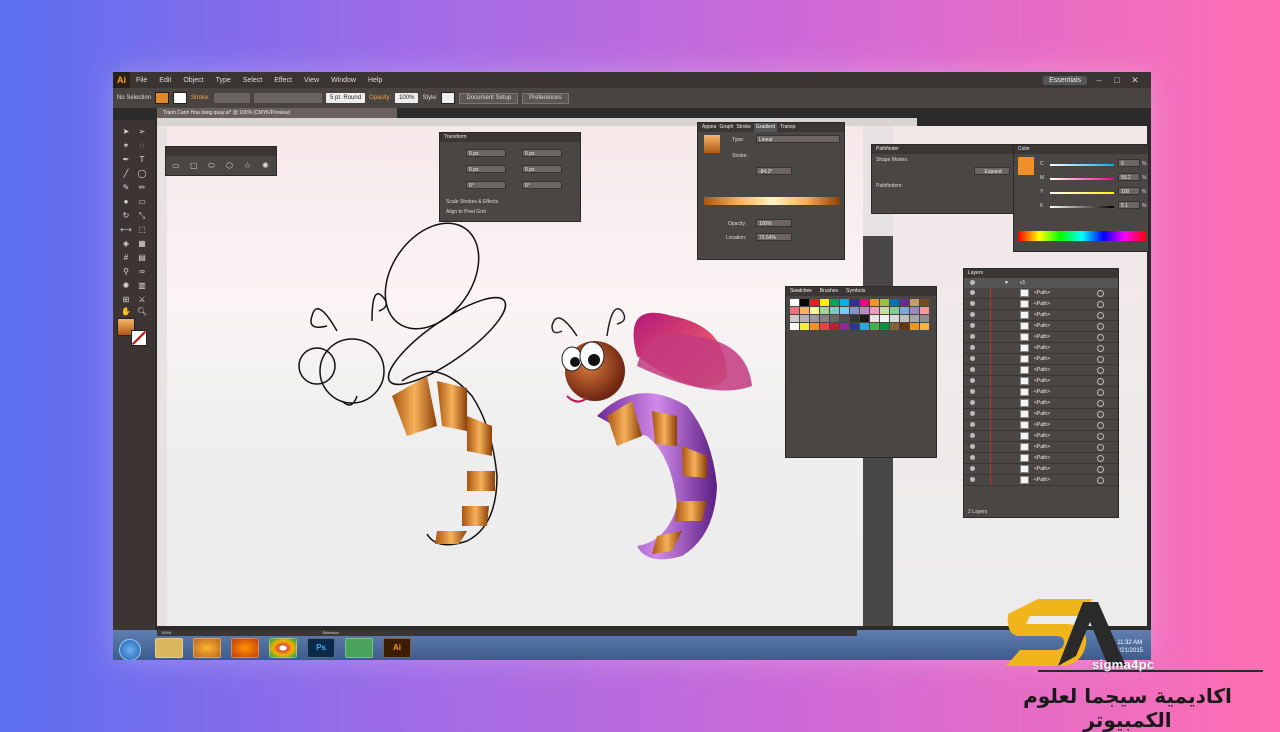 This screenshot has height=732, width=1280. I want to click on artboard-tool-icon: ⊞, so click(126, 300).